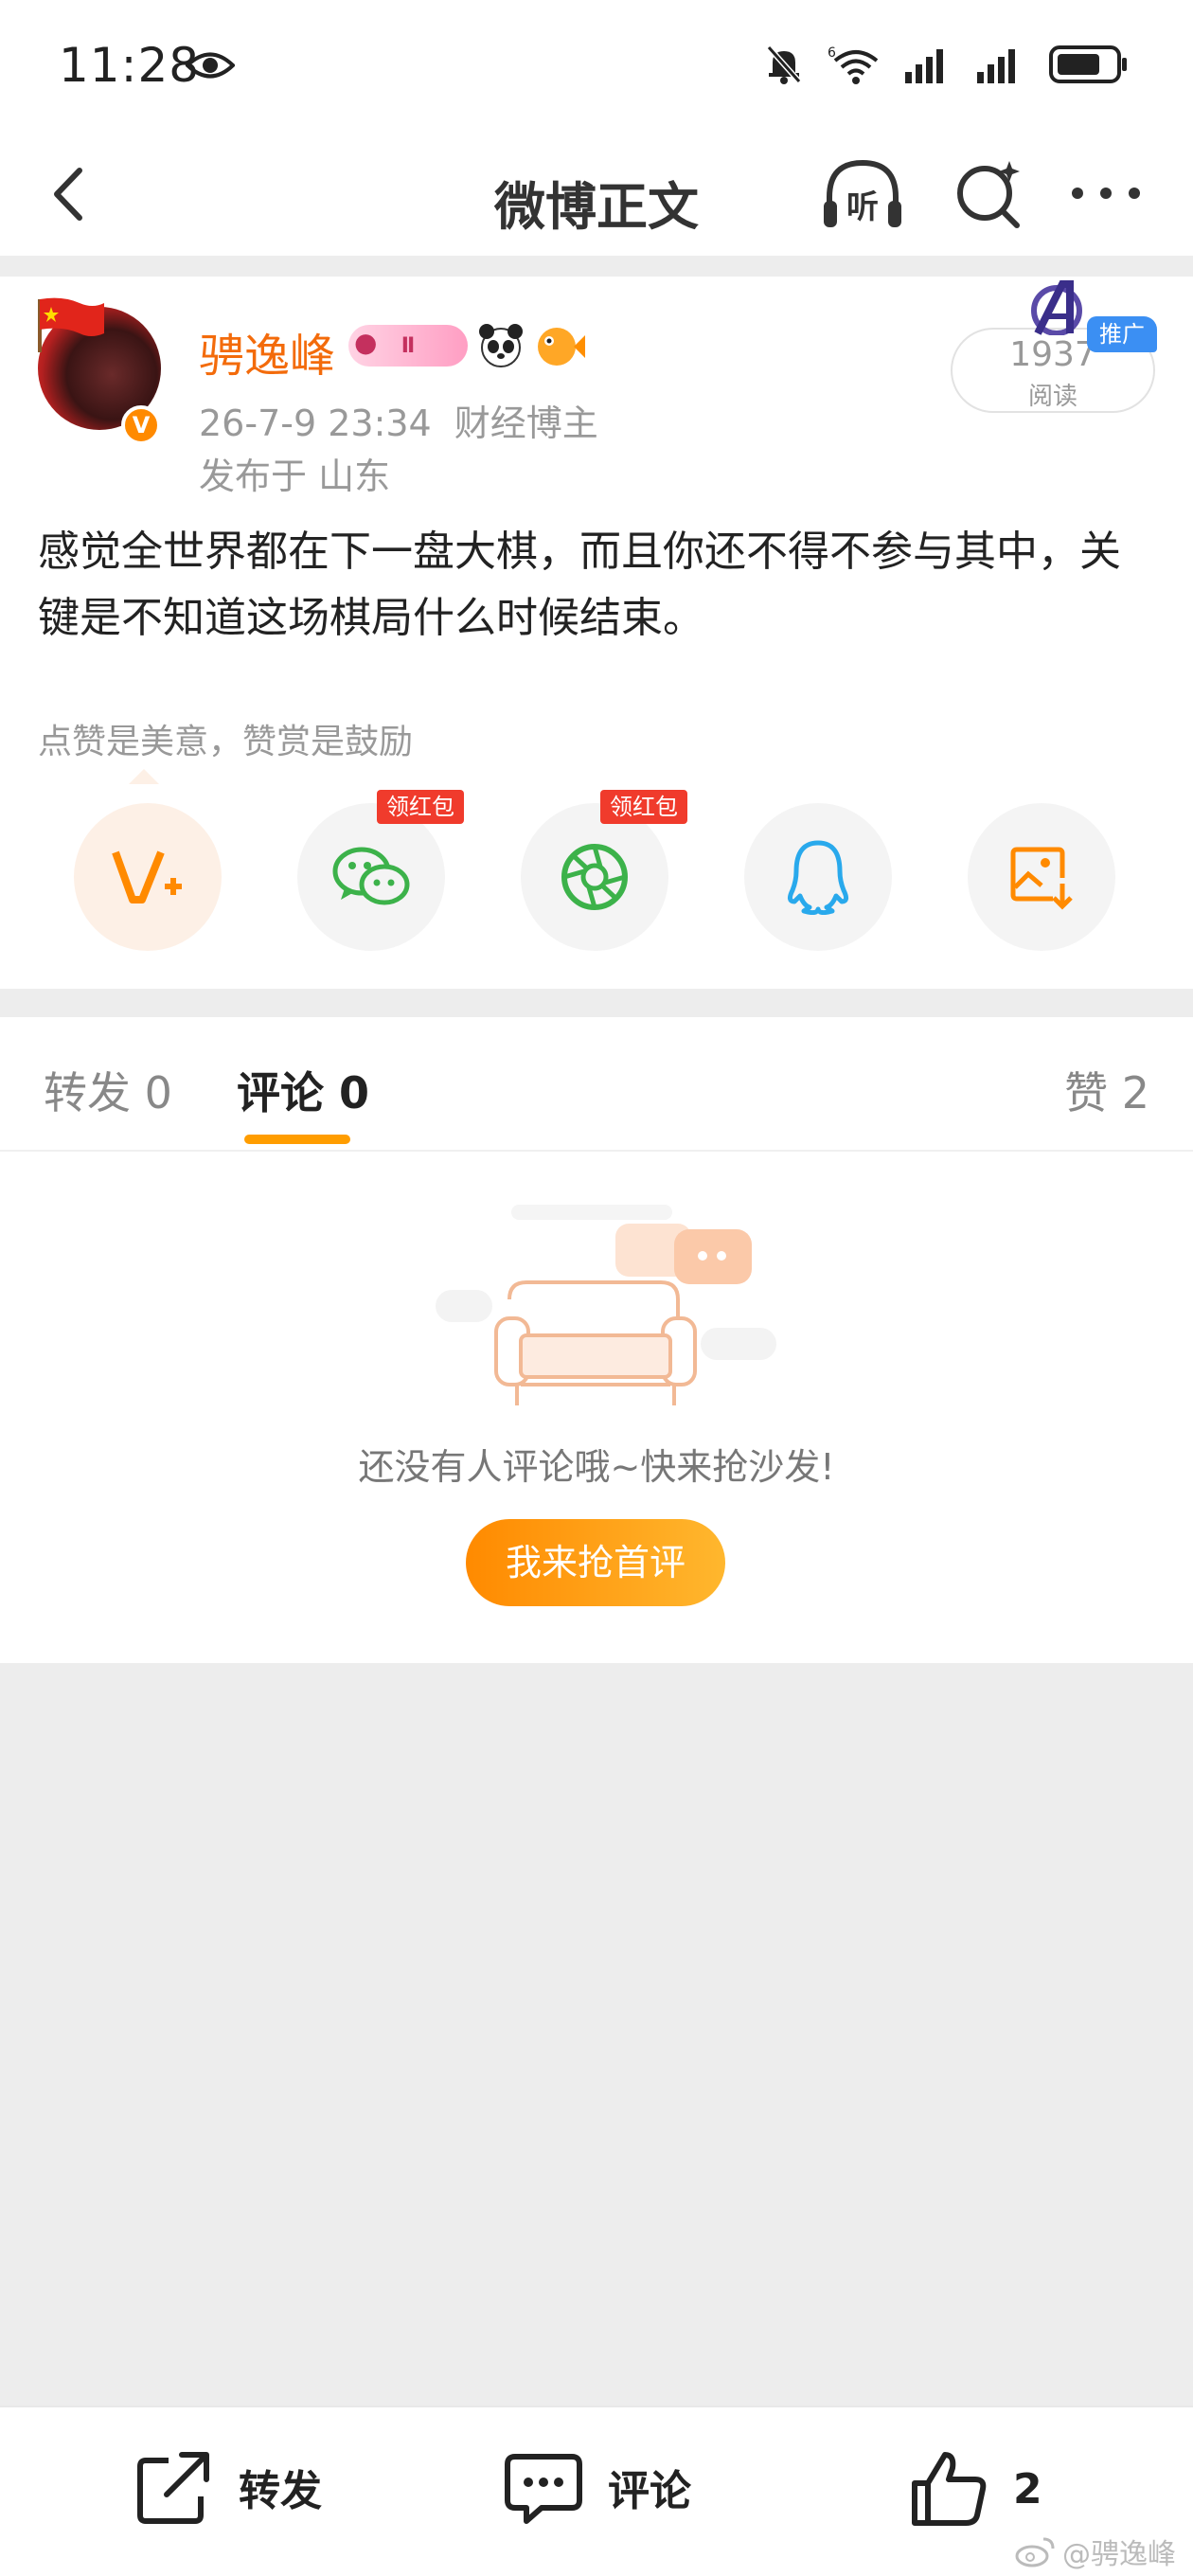  I want to click on share-row: 领红包 领红包, so click(596, 872).